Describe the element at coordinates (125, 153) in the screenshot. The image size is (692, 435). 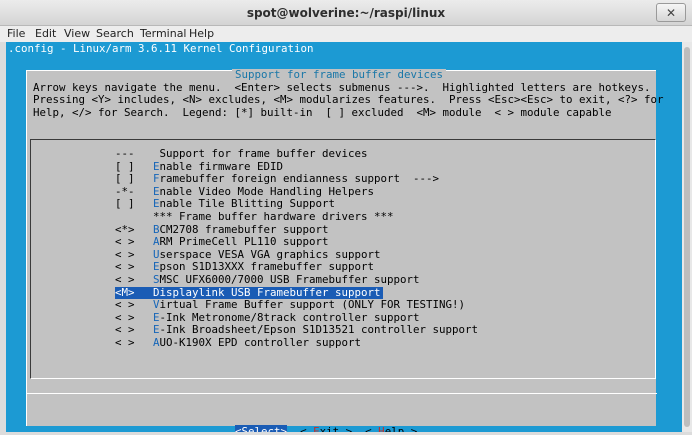
I see `option-state: ---` at that location.